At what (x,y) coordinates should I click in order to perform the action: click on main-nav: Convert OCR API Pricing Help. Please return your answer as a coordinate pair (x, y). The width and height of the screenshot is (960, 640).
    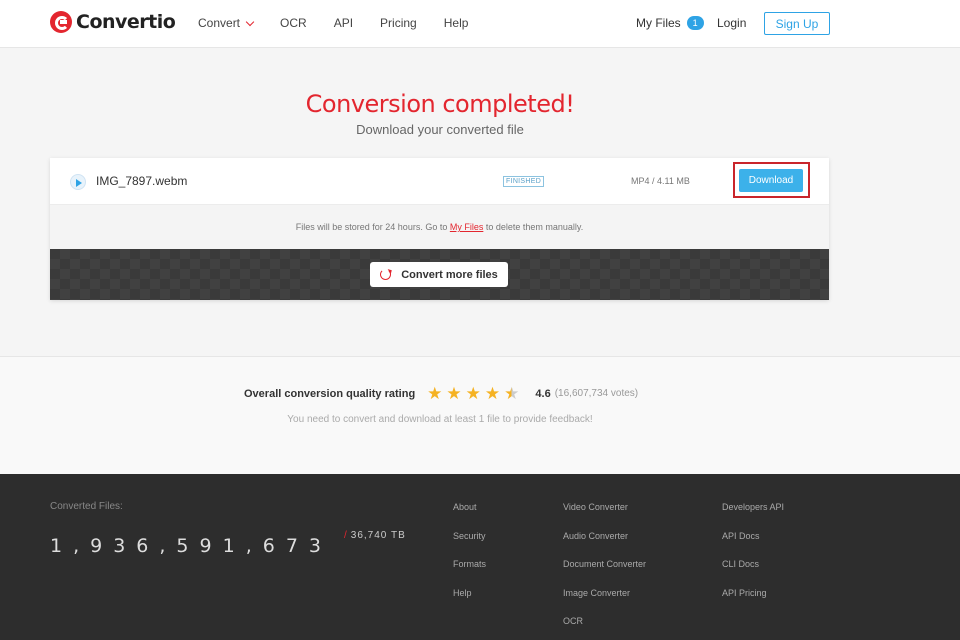
    Looking at the image, I should click on (346, 23).